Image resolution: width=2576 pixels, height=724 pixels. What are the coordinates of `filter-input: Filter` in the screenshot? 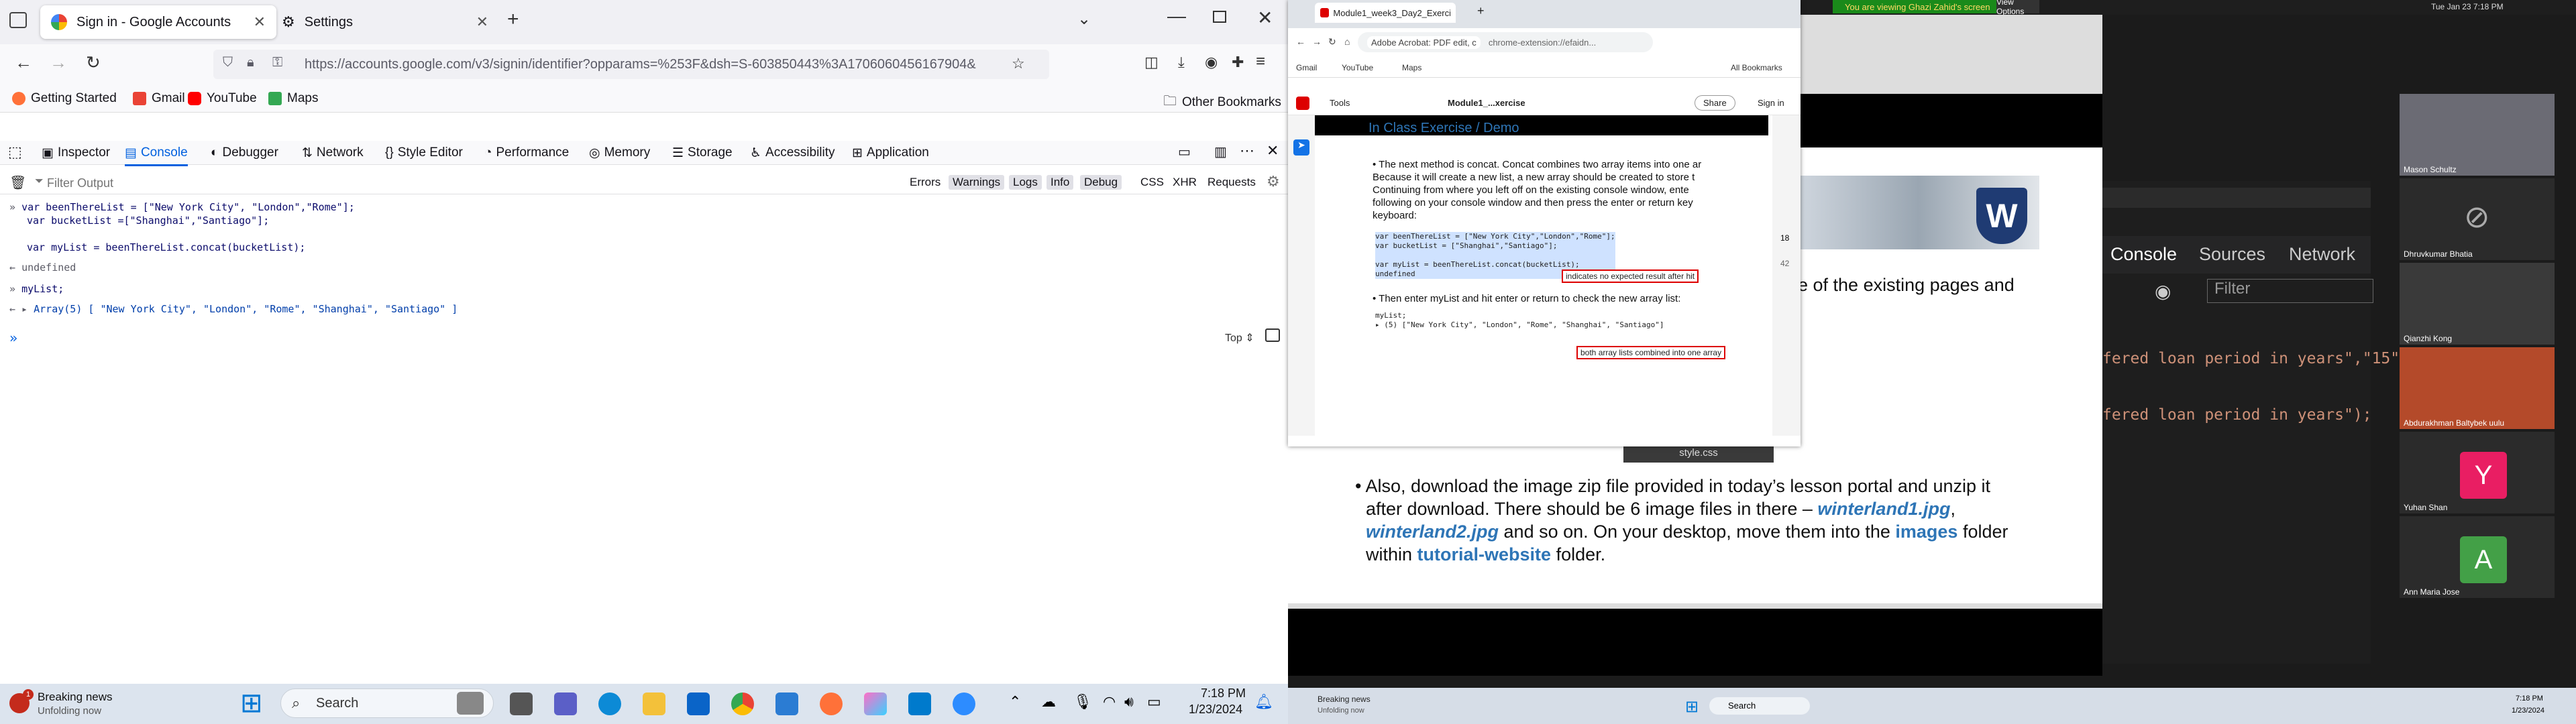 It's located at (2290, 291).